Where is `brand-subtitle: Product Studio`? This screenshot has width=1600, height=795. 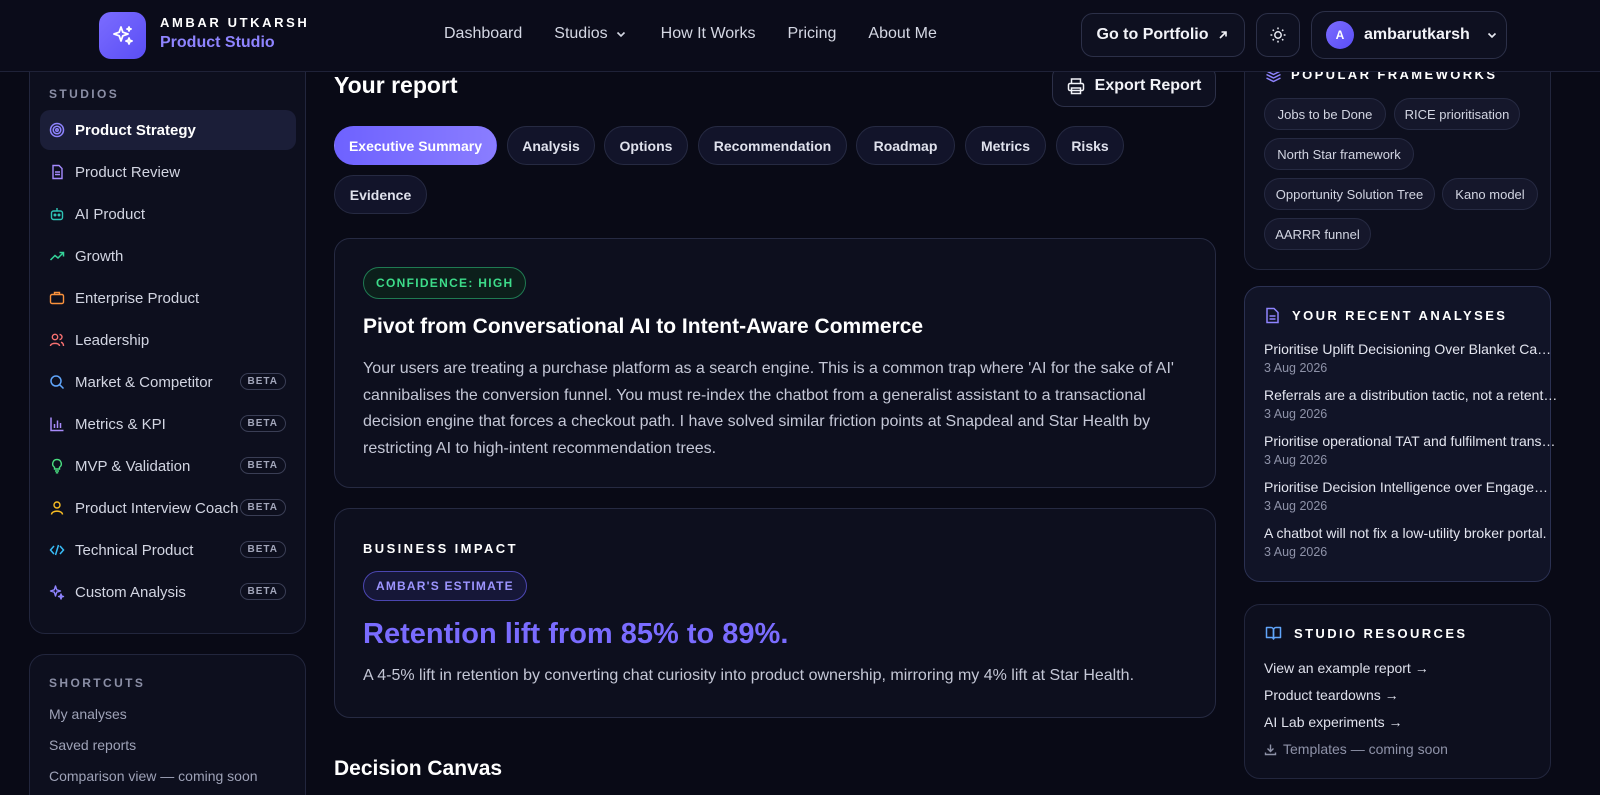 brand-subtitle: Product Studio is located at coordinates (217, 42).